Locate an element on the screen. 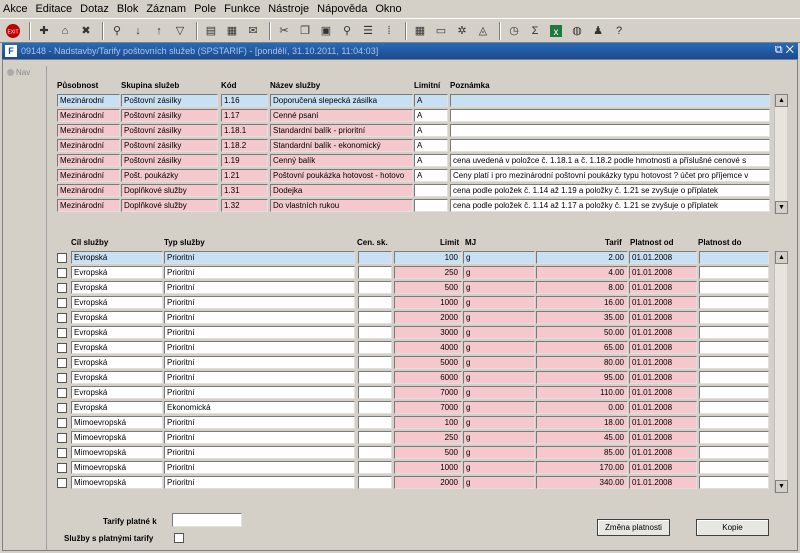 The image size is (800, 553). filter-icon: ▽ is located at coordinates (180, 31).